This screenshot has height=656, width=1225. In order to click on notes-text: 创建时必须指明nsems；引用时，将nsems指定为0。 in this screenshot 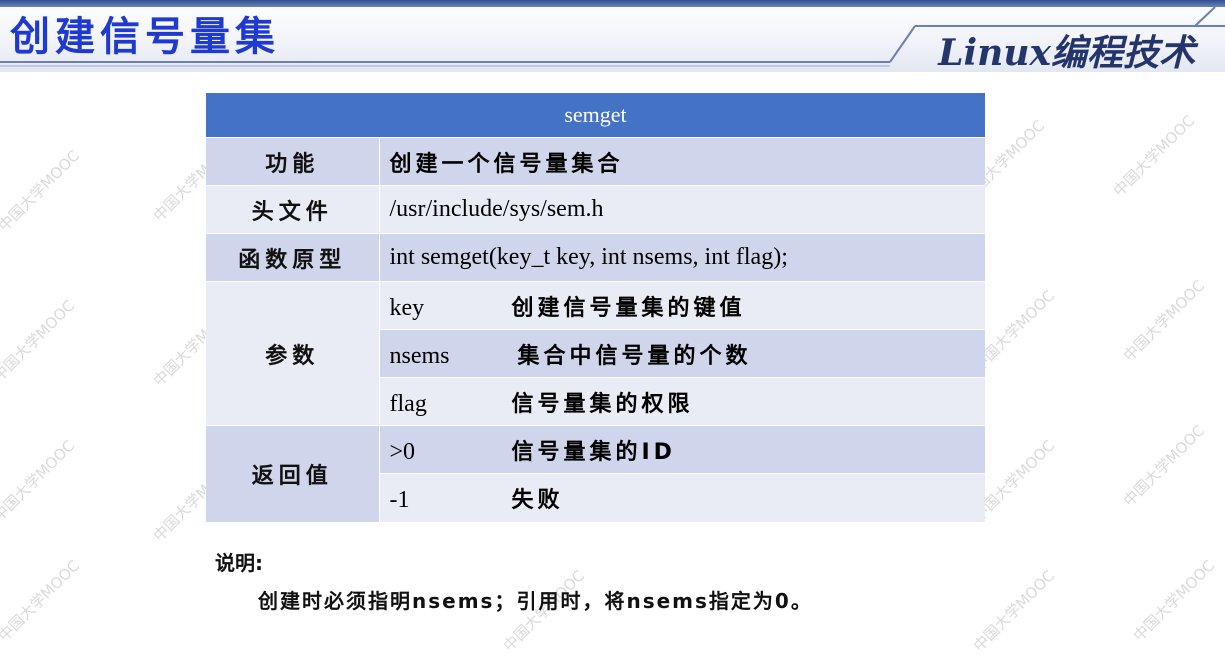, I will do `click(535, 601)`.